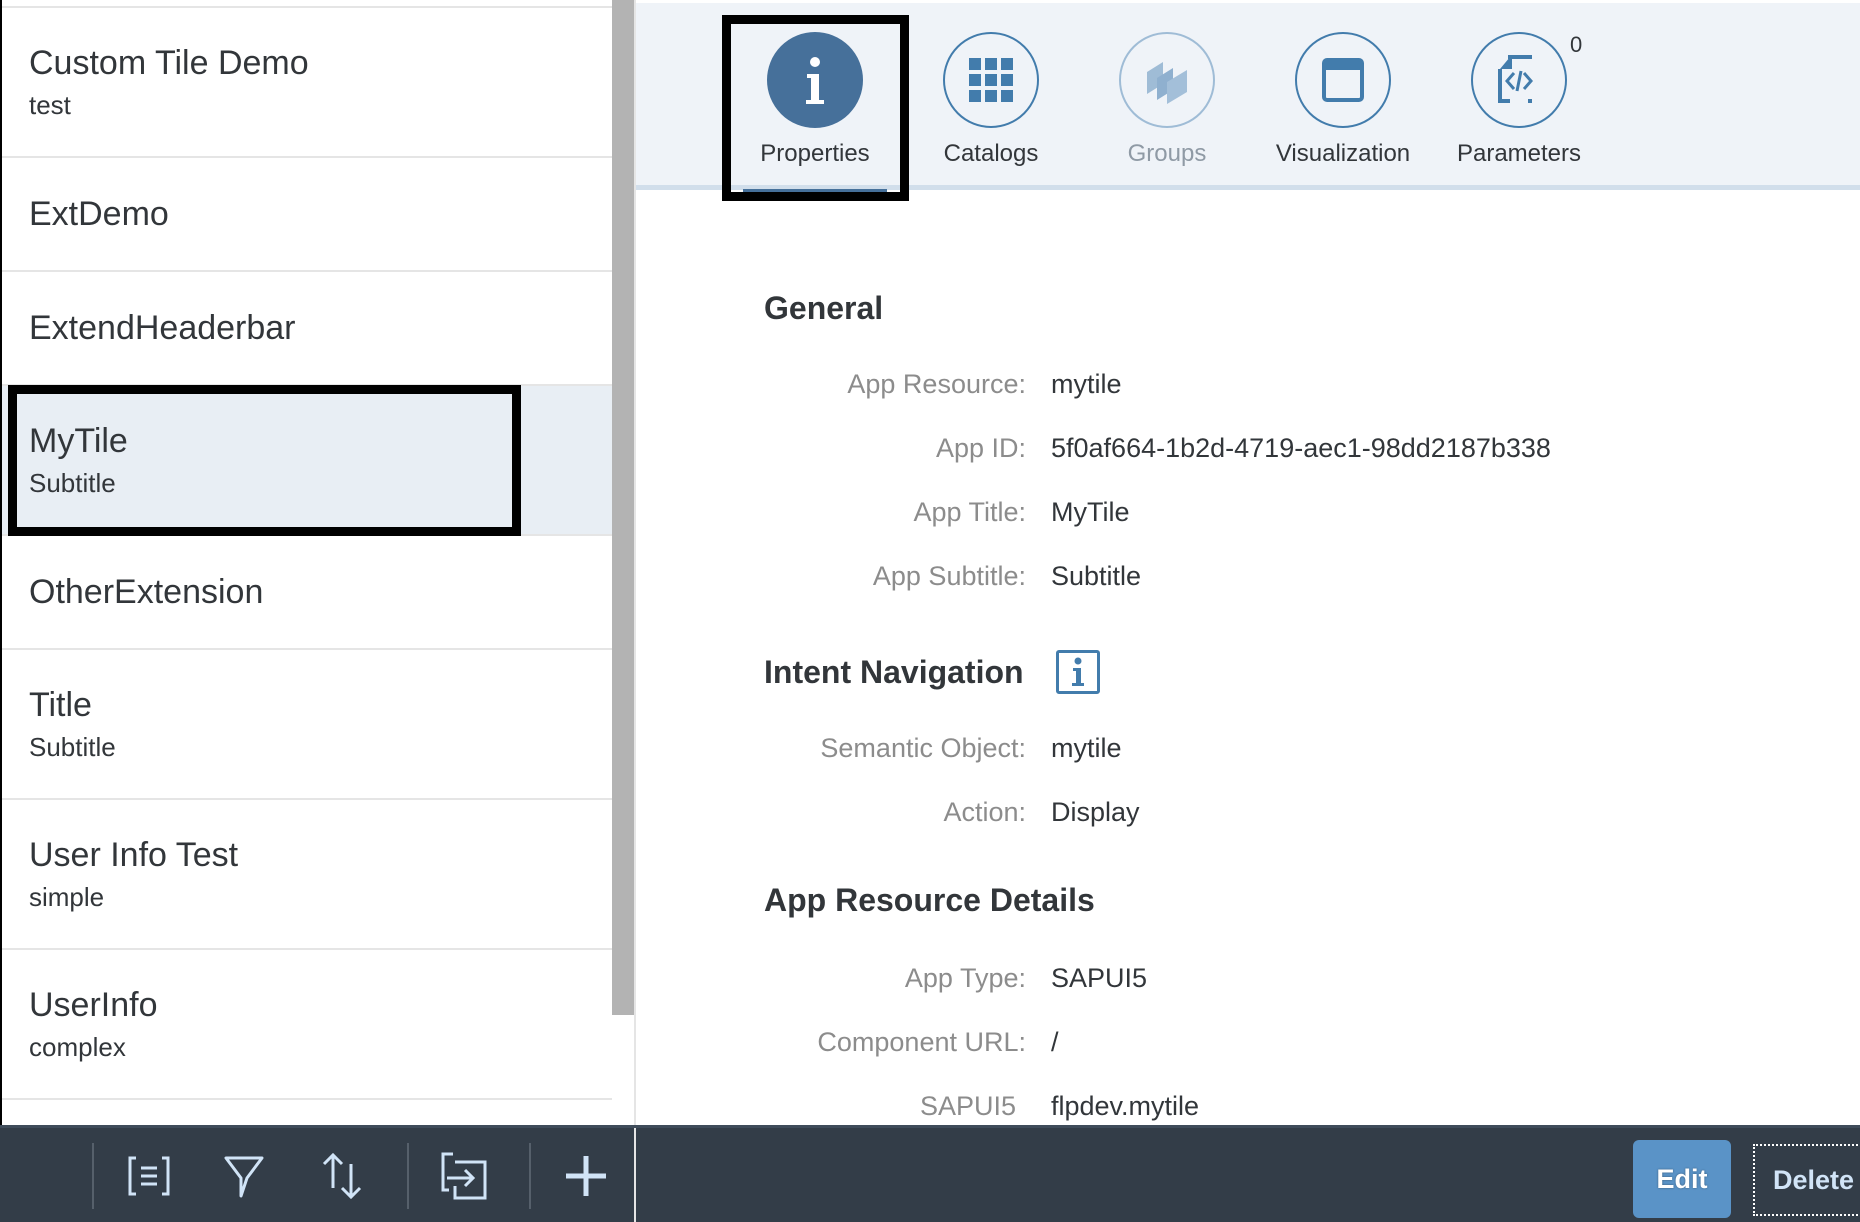  What do you see at coordinates (307, 83) in the screenshot?
I see `list-item: Custom Tile Demo test` at bounding box center [307, 83].